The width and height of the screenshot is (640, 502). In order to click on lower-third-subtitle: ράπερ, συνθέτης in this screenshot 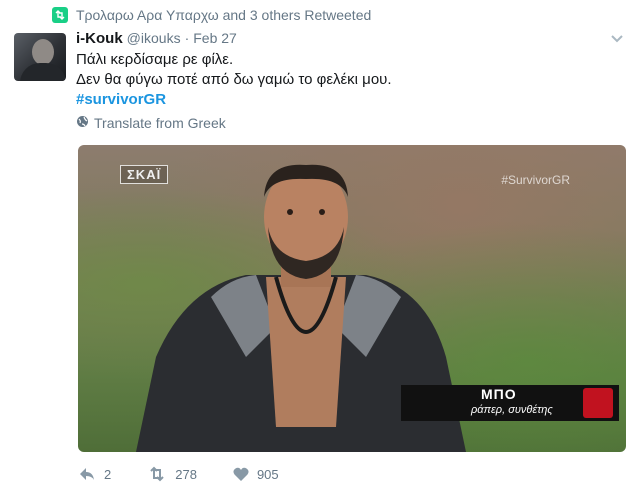, I will do `click(512, 410)`.